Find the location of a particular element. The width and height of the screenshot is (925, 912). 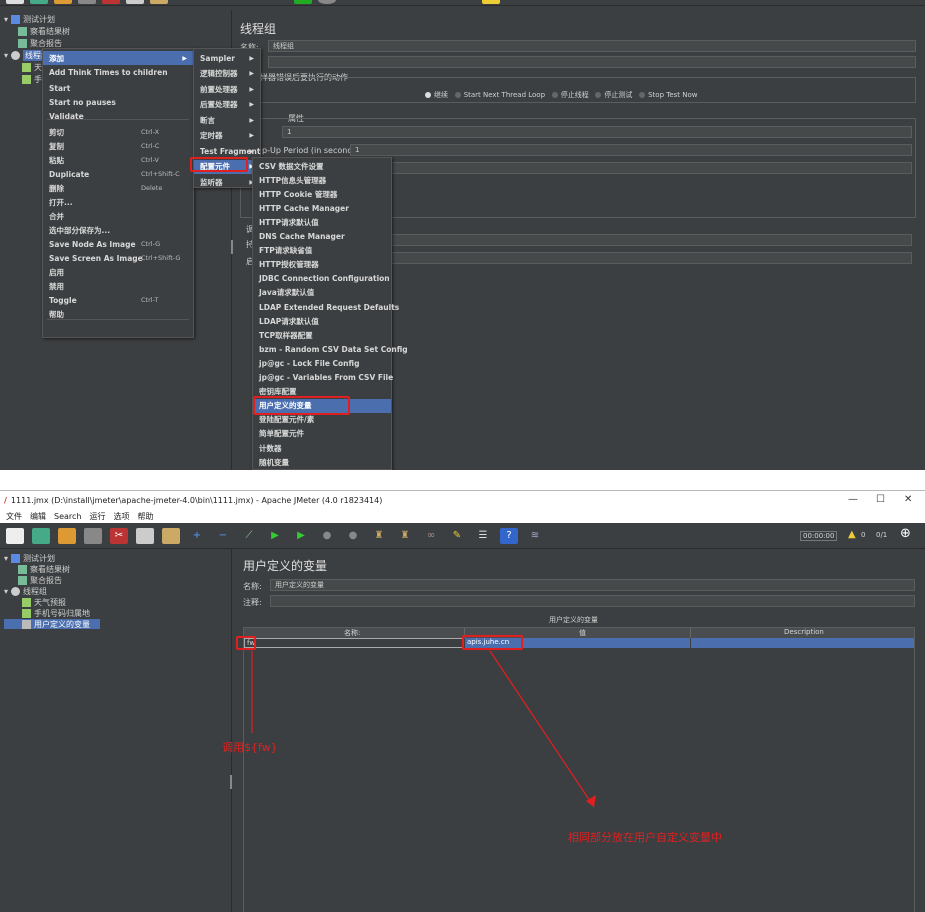

context-menu-item: 删除 Delete is located at coordinates (118, 188).